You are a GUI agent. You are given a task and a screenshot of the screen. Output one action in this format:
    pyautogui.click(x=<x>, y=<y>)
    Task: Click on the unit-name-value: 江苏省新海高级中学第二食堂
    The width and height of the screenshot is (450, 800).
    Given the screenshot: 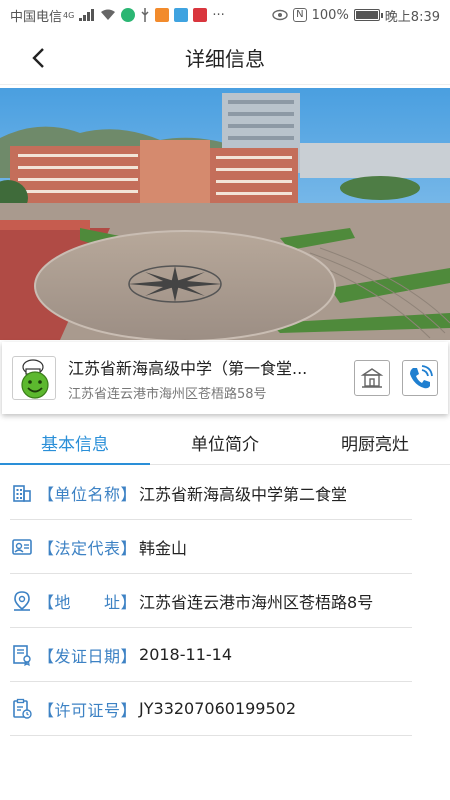 What is the action you would take?
    pyautogui.click(x=243, y=494)
    